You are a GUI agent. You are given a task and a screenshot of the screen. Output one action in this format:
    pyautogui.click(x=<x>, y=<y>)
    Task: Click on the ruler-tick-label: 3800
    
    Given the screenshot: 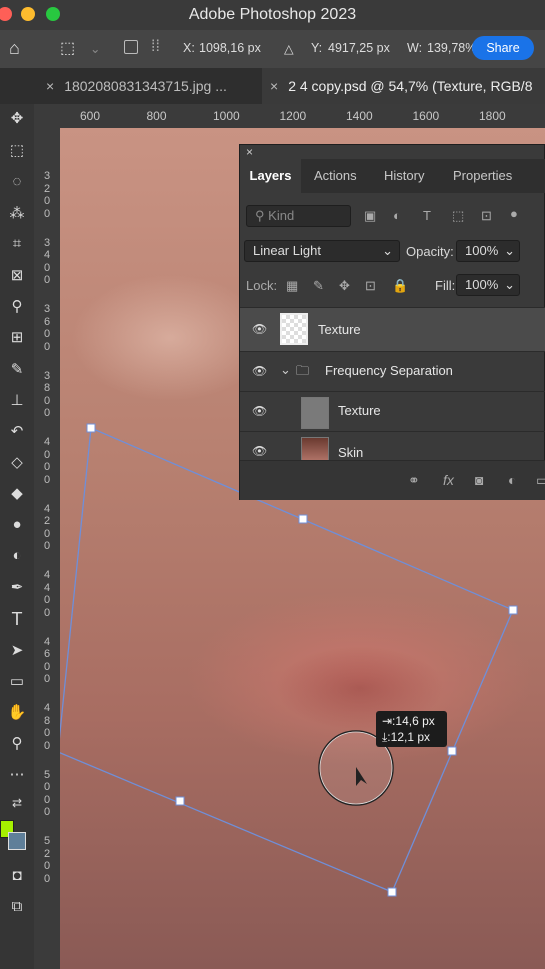 What is the action you would take?
    pyautogui.click(x=47, y=394)
    